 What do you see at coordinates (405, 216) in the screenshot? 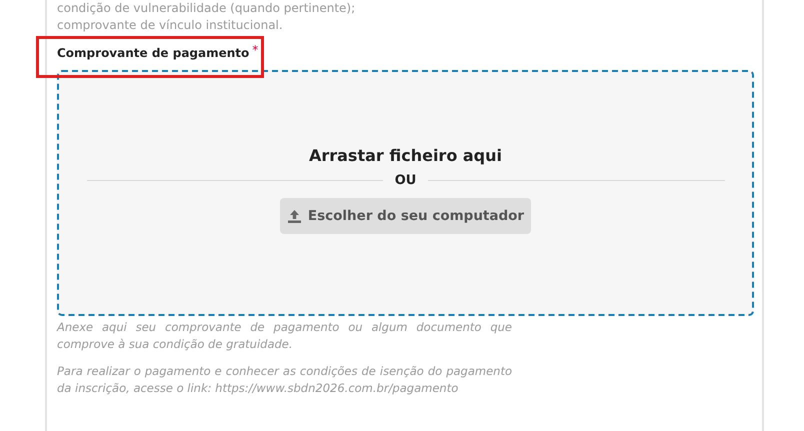
I see `choose-file-button: Escolher do seu computador` at bounding box center [405, 216].